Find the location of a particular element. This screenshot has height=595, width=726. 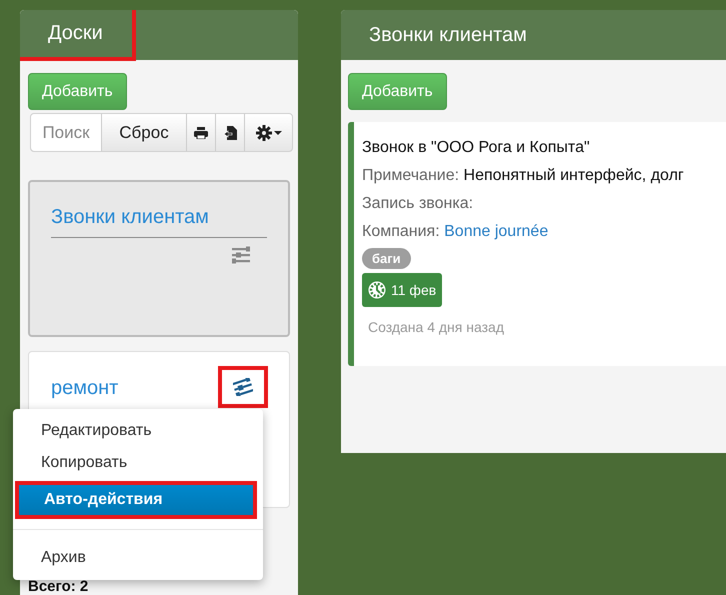

menu-item: Копировать is located at coordinates (138, 463).